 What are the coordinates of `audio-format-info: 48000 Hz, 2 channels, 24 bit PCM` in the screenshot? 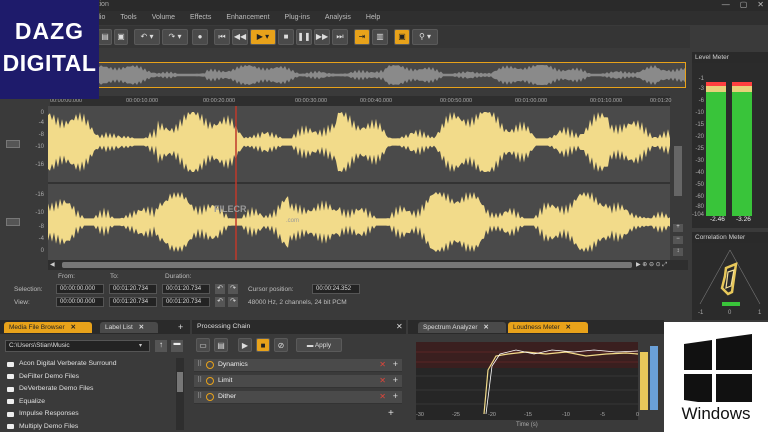 It's located at (297, 302).